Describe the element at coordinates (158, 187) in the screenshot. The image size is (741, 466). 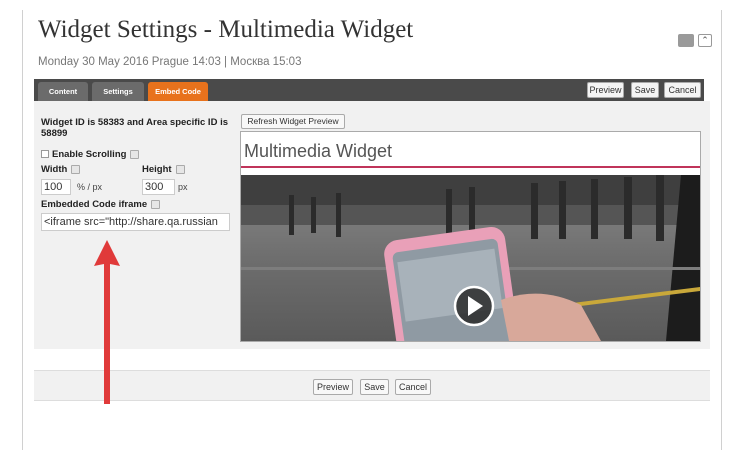
I see `height-input: 300` at that location.